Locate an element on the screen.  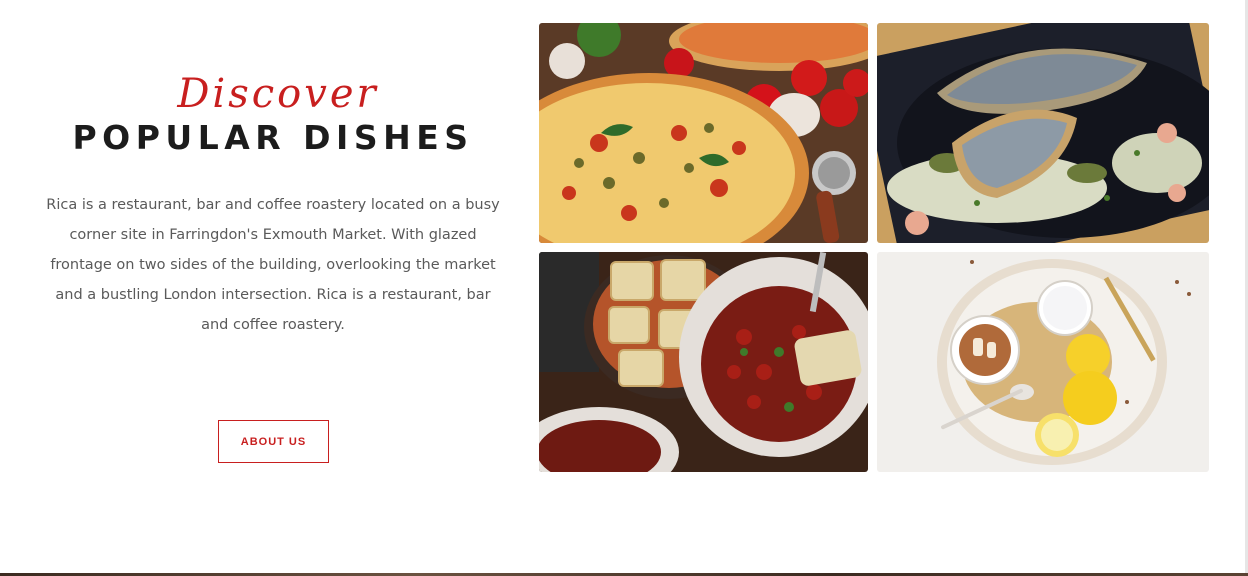
dish-image-grilled-fish is located at coordinates (1043, 133).